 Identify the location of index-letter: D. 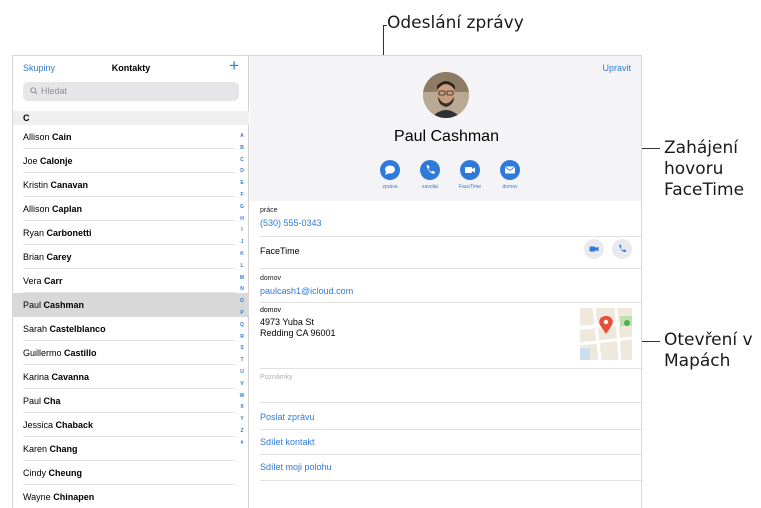
(242, 172).